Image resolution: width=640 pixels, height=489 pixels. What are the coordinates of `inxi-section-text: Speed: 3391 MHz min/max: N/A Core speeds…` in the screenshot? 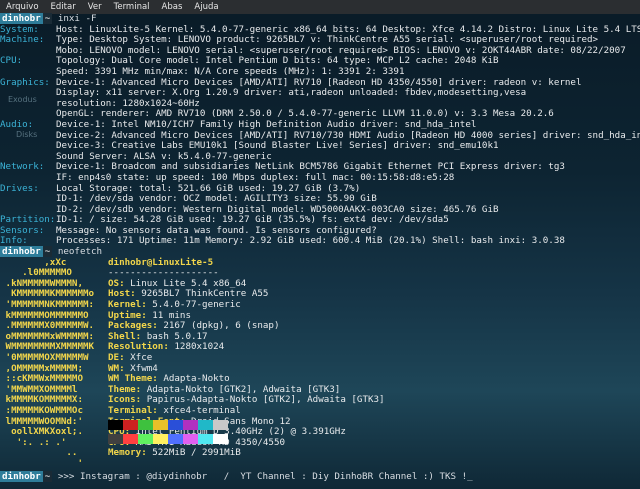 It's located at (230, 71).